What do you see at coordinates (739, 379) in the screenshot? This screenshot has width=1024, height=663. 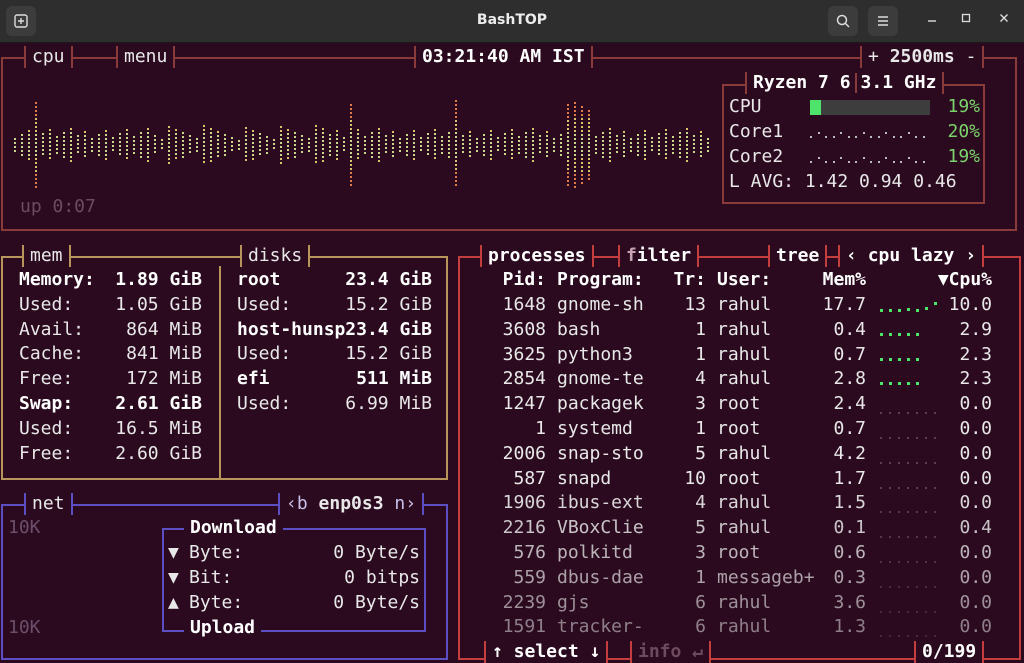 I see `process-row: 2854 gnome-te 4 rahul 2.8 2.3` at bounding box center [739, 379].